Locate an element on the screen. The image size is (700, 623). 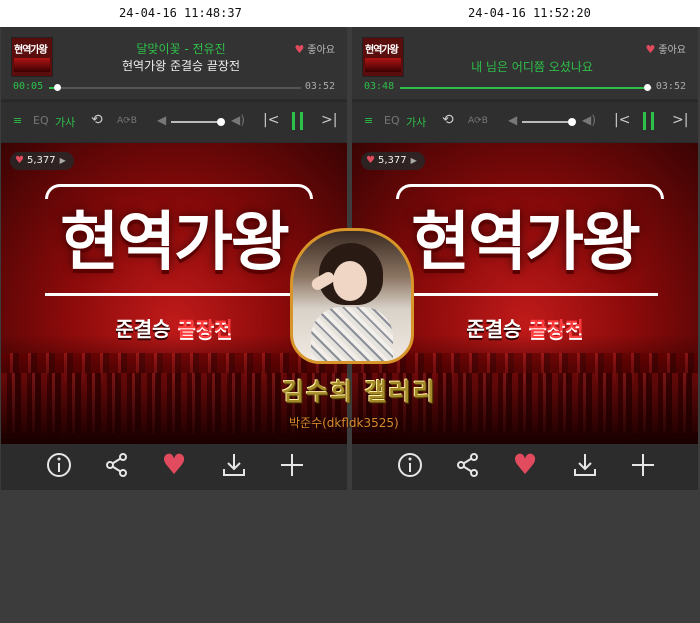
current-time: 00:05 is located at coordinates (28, 86).